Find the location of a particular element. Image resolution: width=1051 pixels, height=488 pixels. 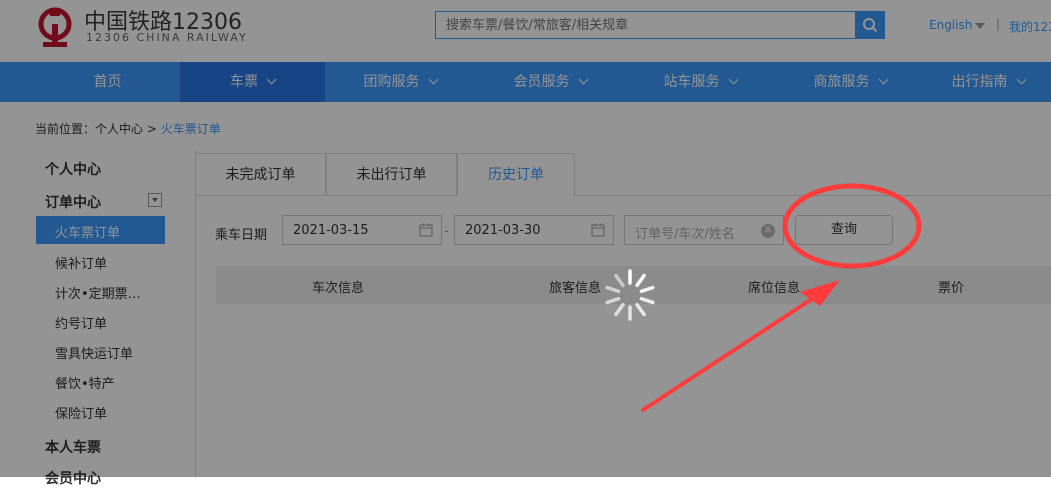

railway-logo-icon is located at coordinates (55, 27).